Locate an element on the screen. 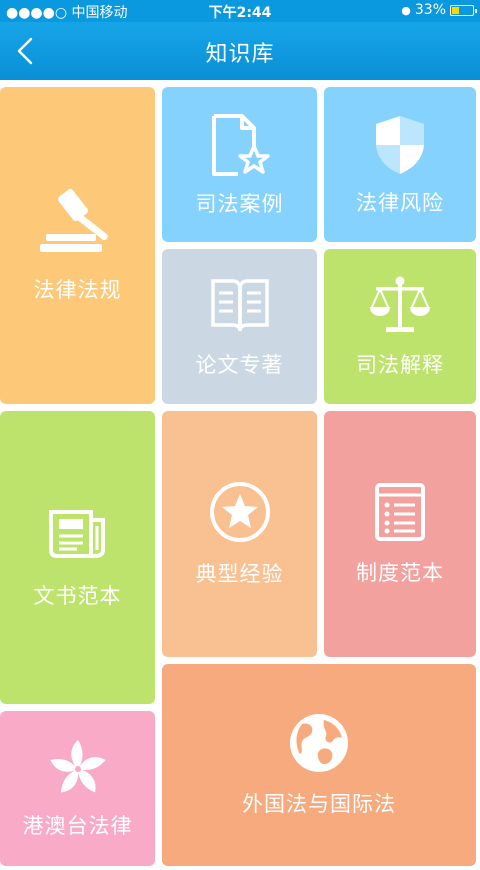 Image resolution: width=480 pixels, height=870 pixels. newspaper-icon is located at coordinates (76, 533).